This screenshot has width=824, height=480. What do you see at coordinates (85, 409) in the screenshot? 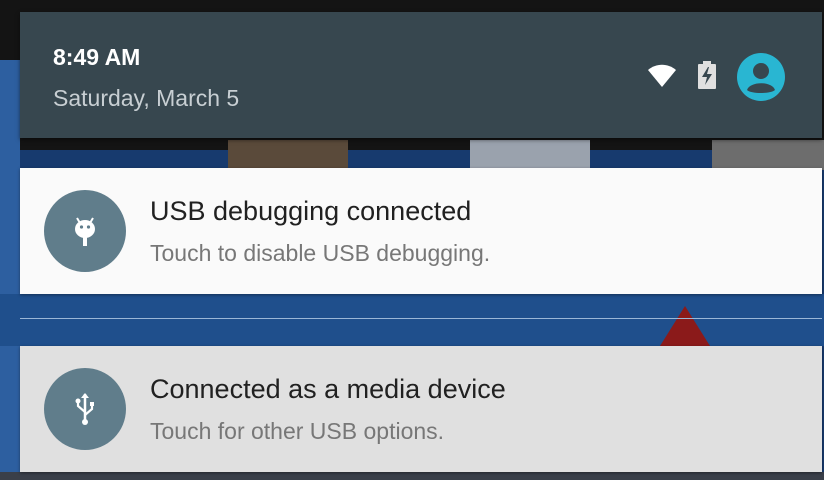
I see `usb-icon` at bounding box center [85, 409].